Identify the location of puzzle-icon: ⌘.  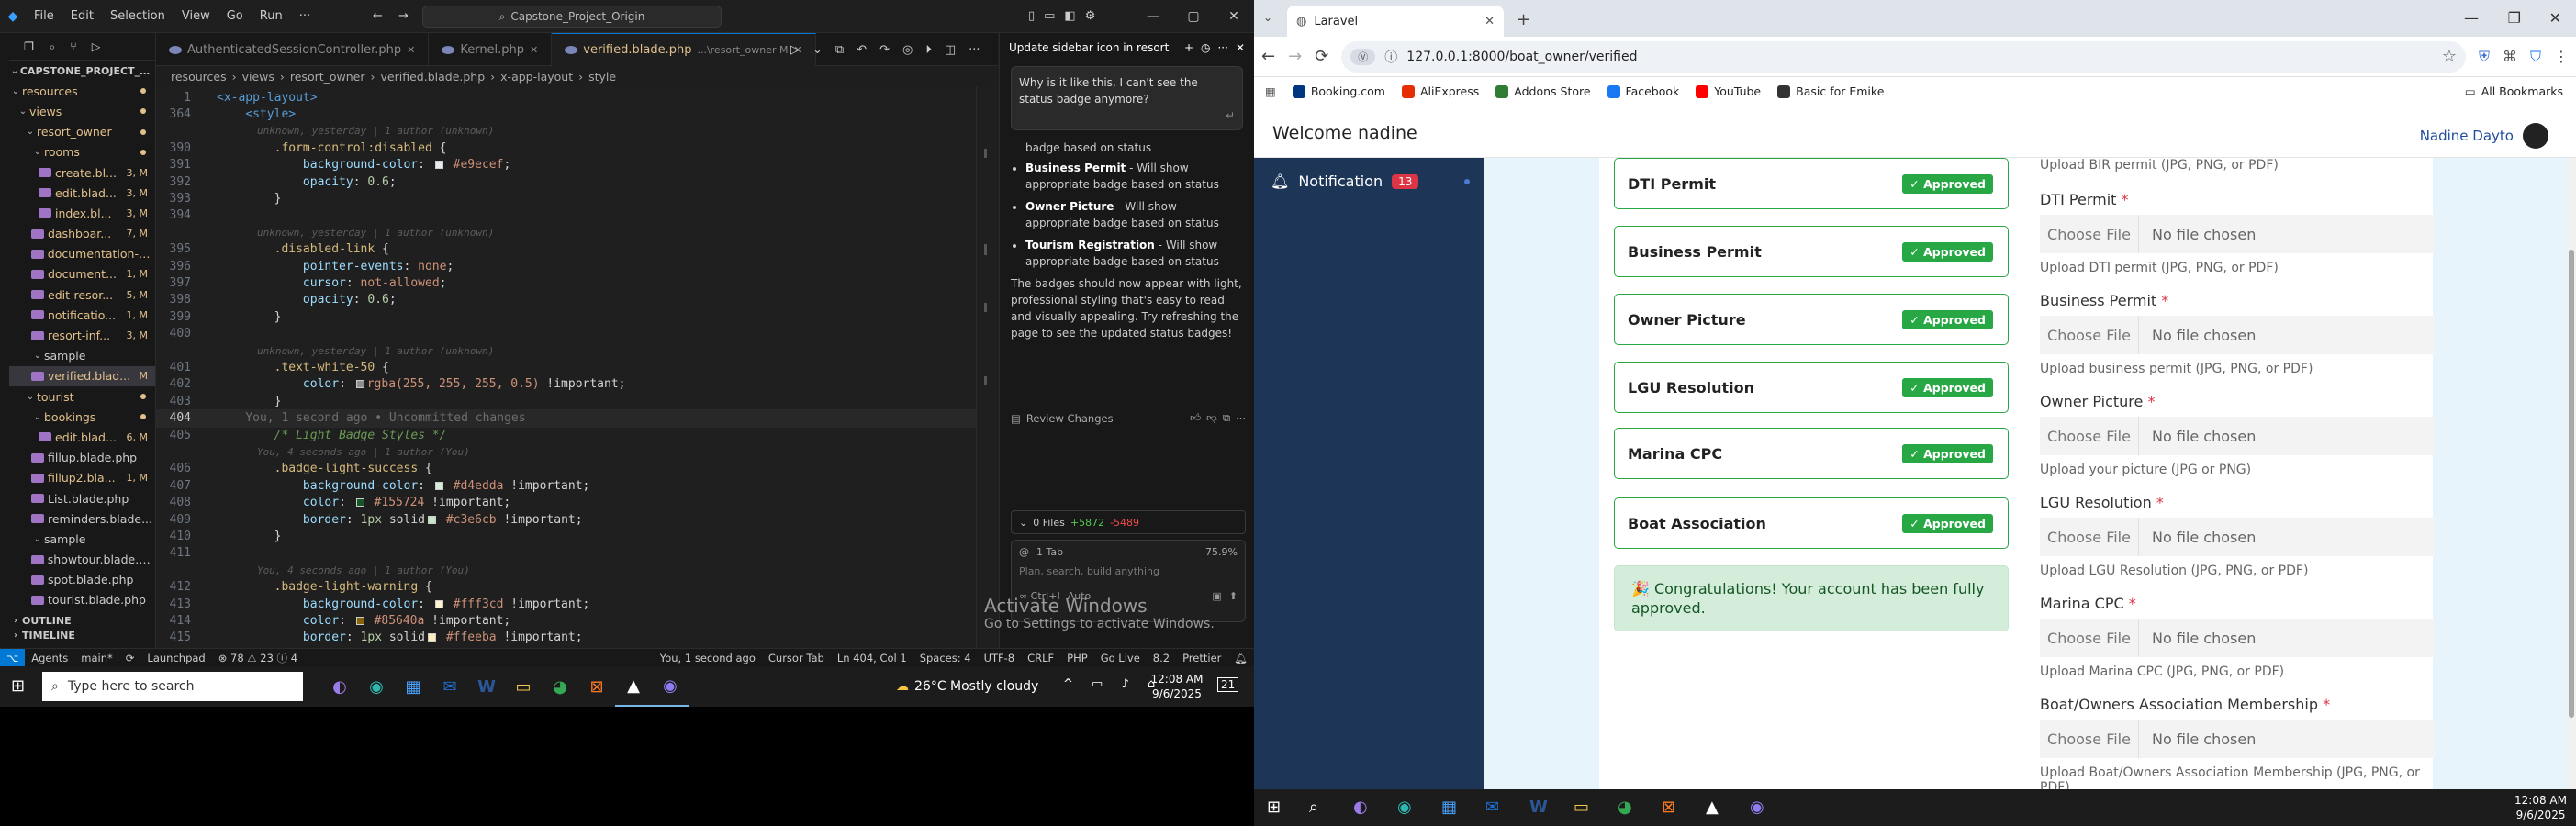
(2510, 56).